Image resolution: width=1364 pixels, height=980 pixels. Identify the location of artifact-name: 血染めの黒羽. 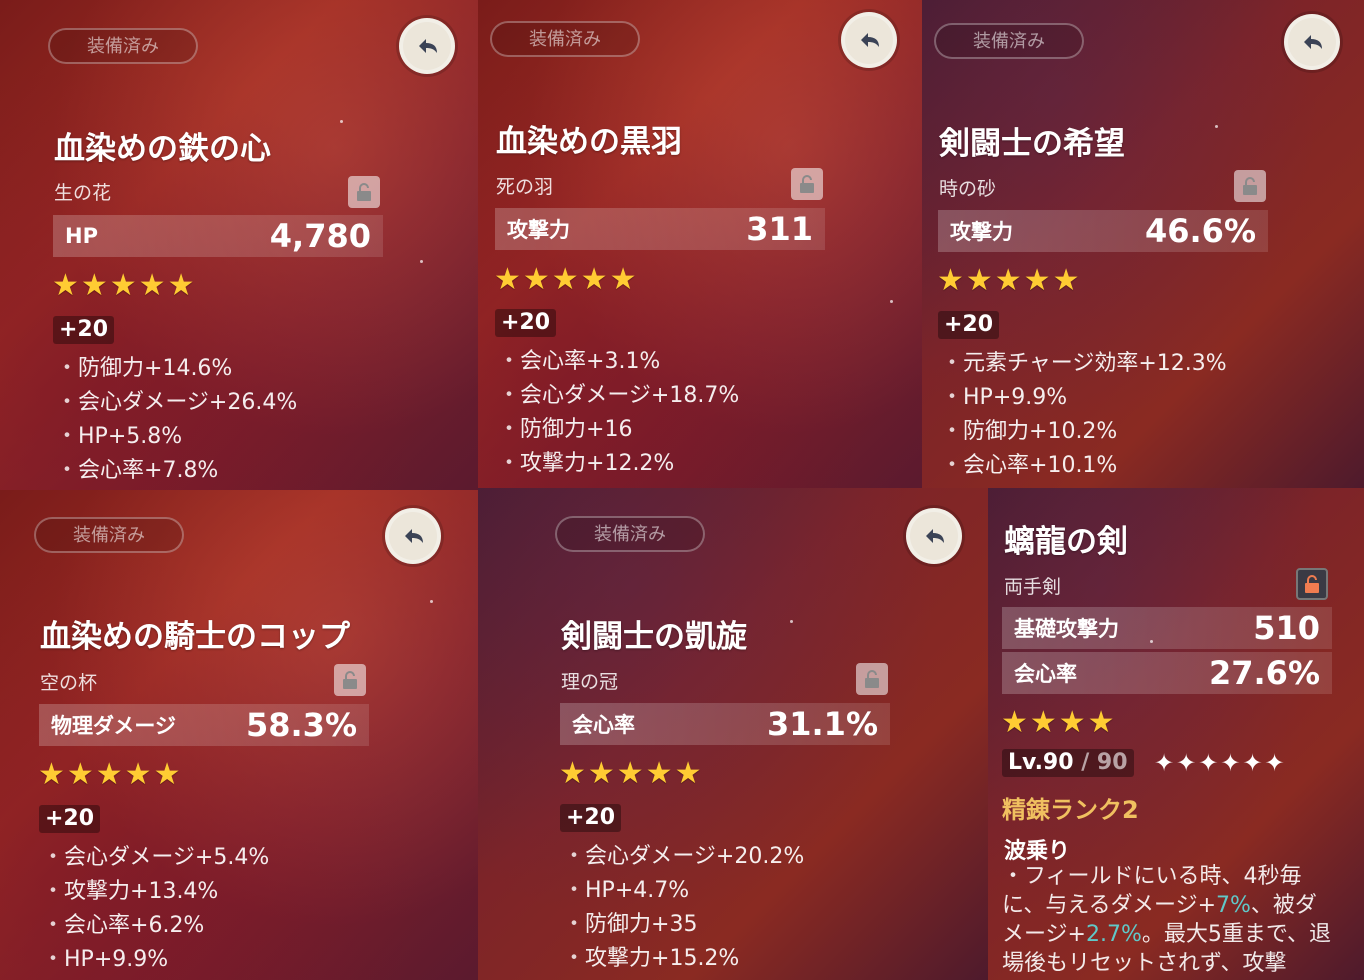
(589, 142).